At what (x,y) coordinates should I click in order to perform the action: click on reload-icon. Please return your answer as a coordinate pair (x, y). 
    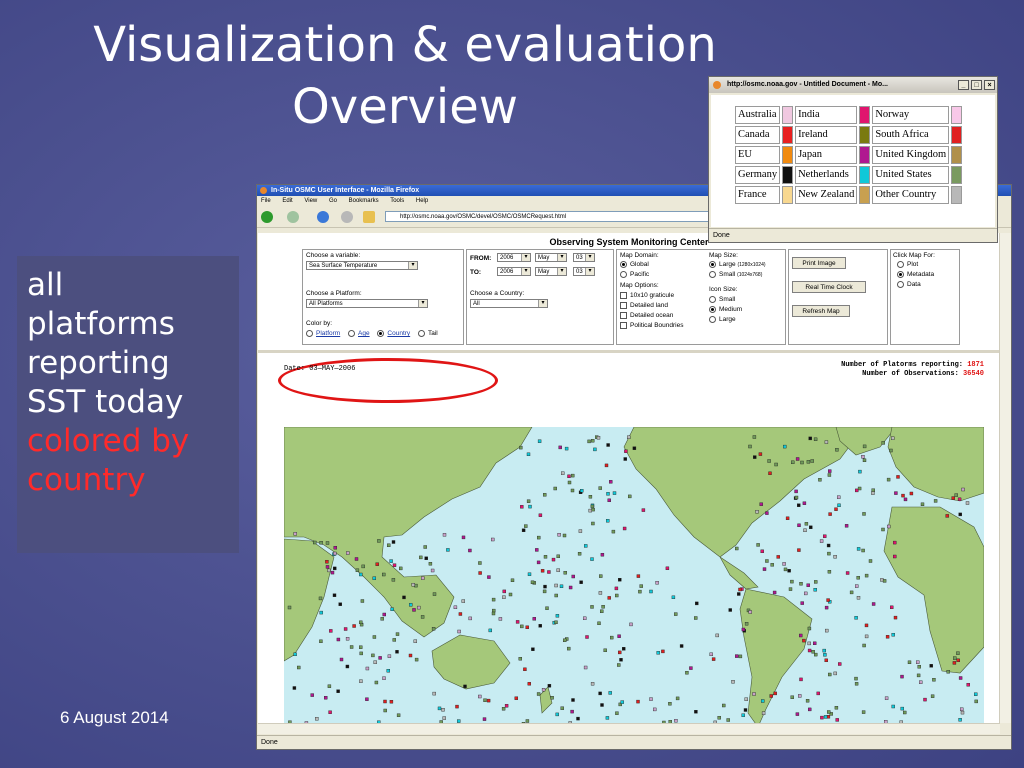
    Looking at the image, I should click on (323, 217).